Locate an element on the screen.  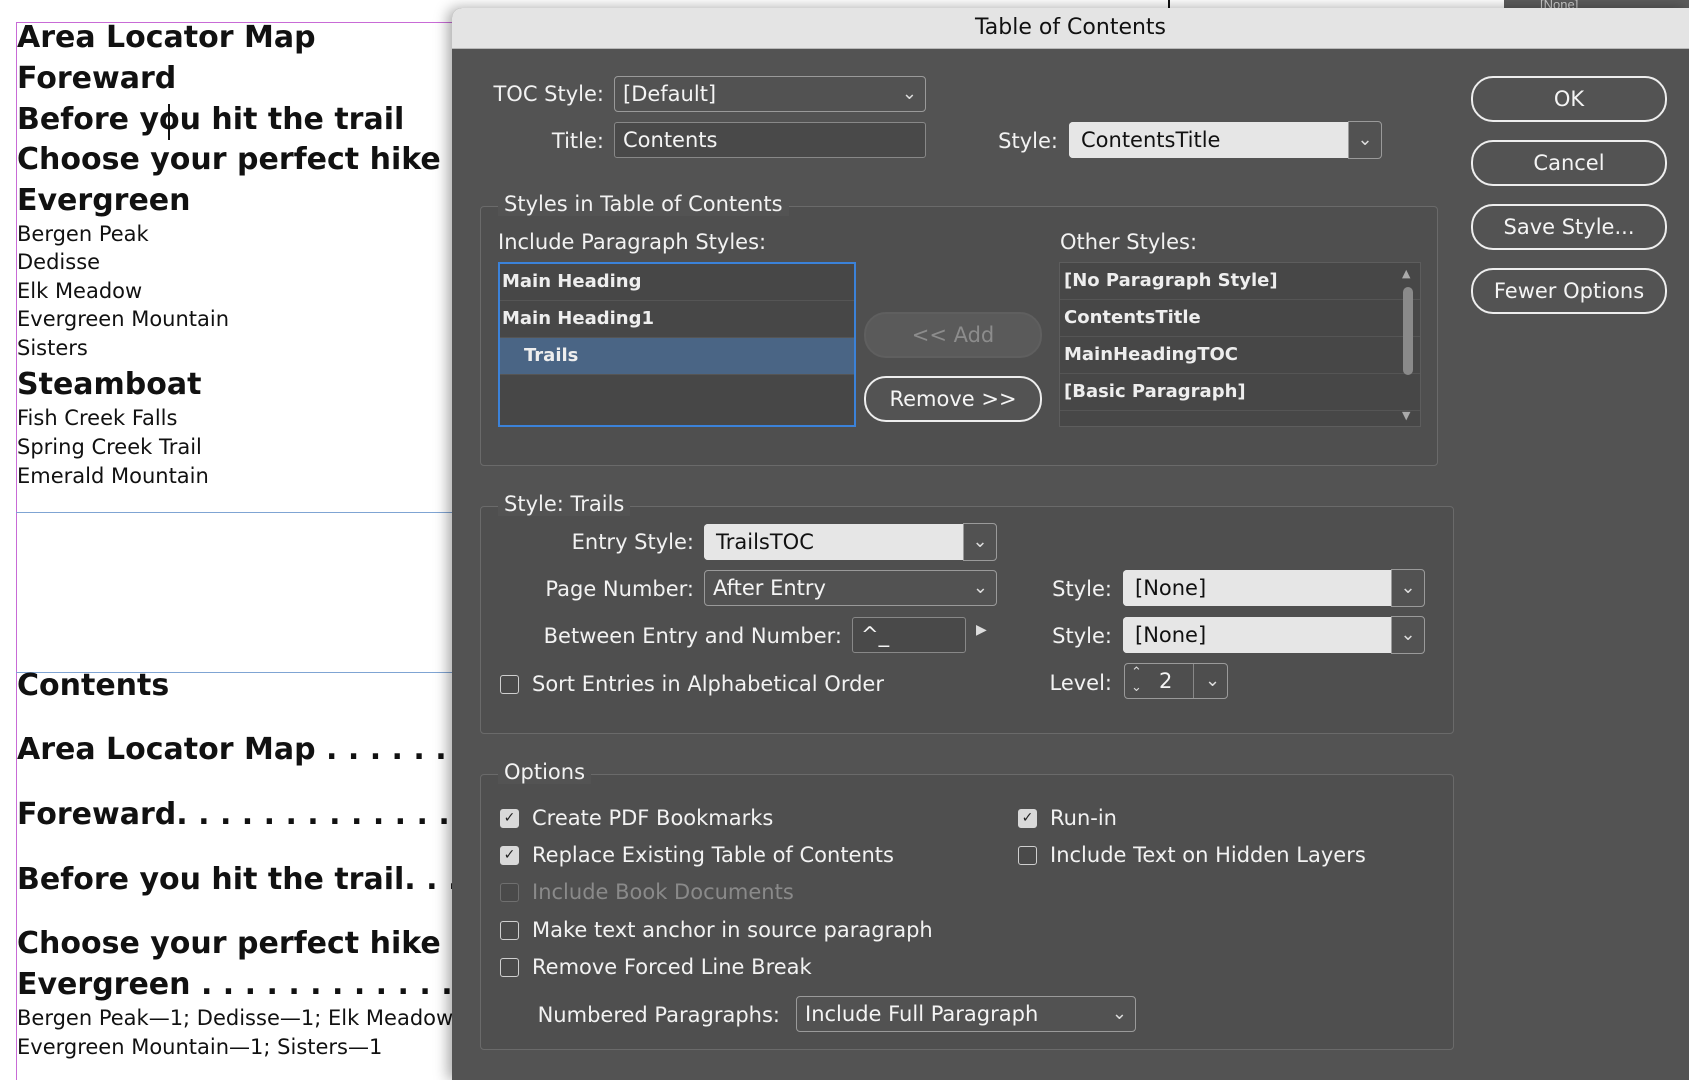
style-trails-title: Style: Trails is located at coordinates (564, 504).